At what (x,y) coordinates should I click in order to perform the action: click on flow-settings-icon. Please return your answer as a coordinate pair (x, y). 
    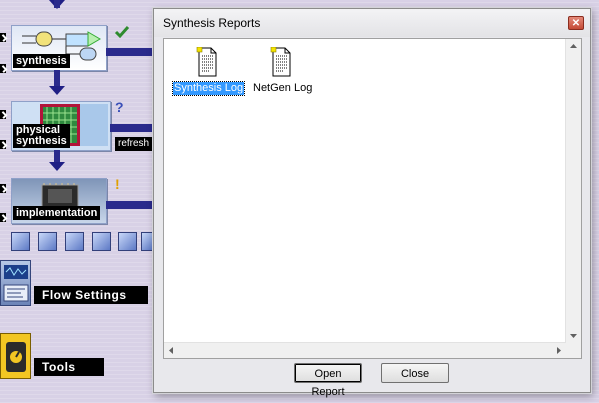
    Looking at the image, I should click on (15, 283).